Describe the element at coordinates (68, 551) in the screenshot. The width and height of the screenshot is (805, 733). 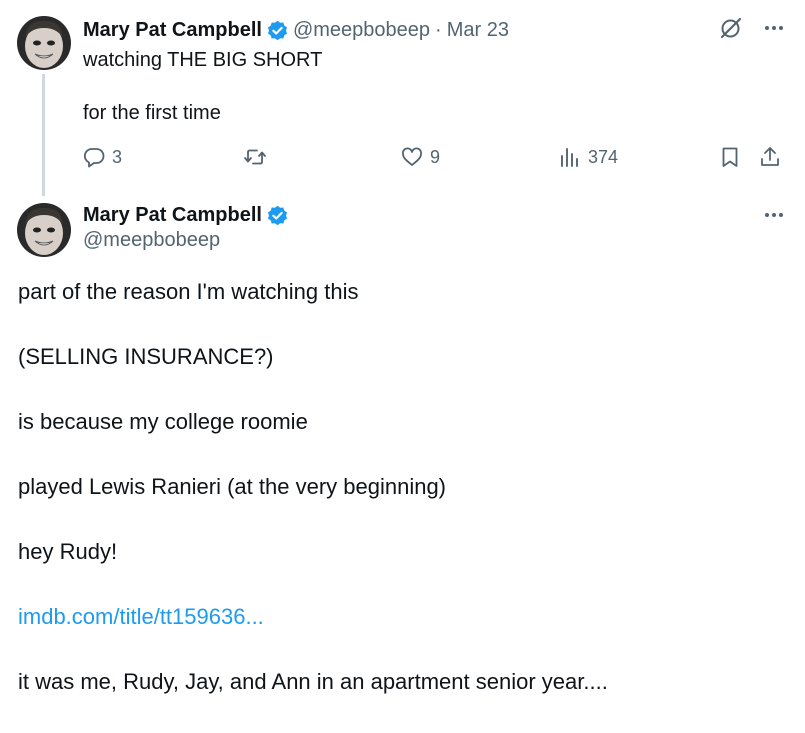
I see `tweet-paragraph: hey Rudy!` at that location.